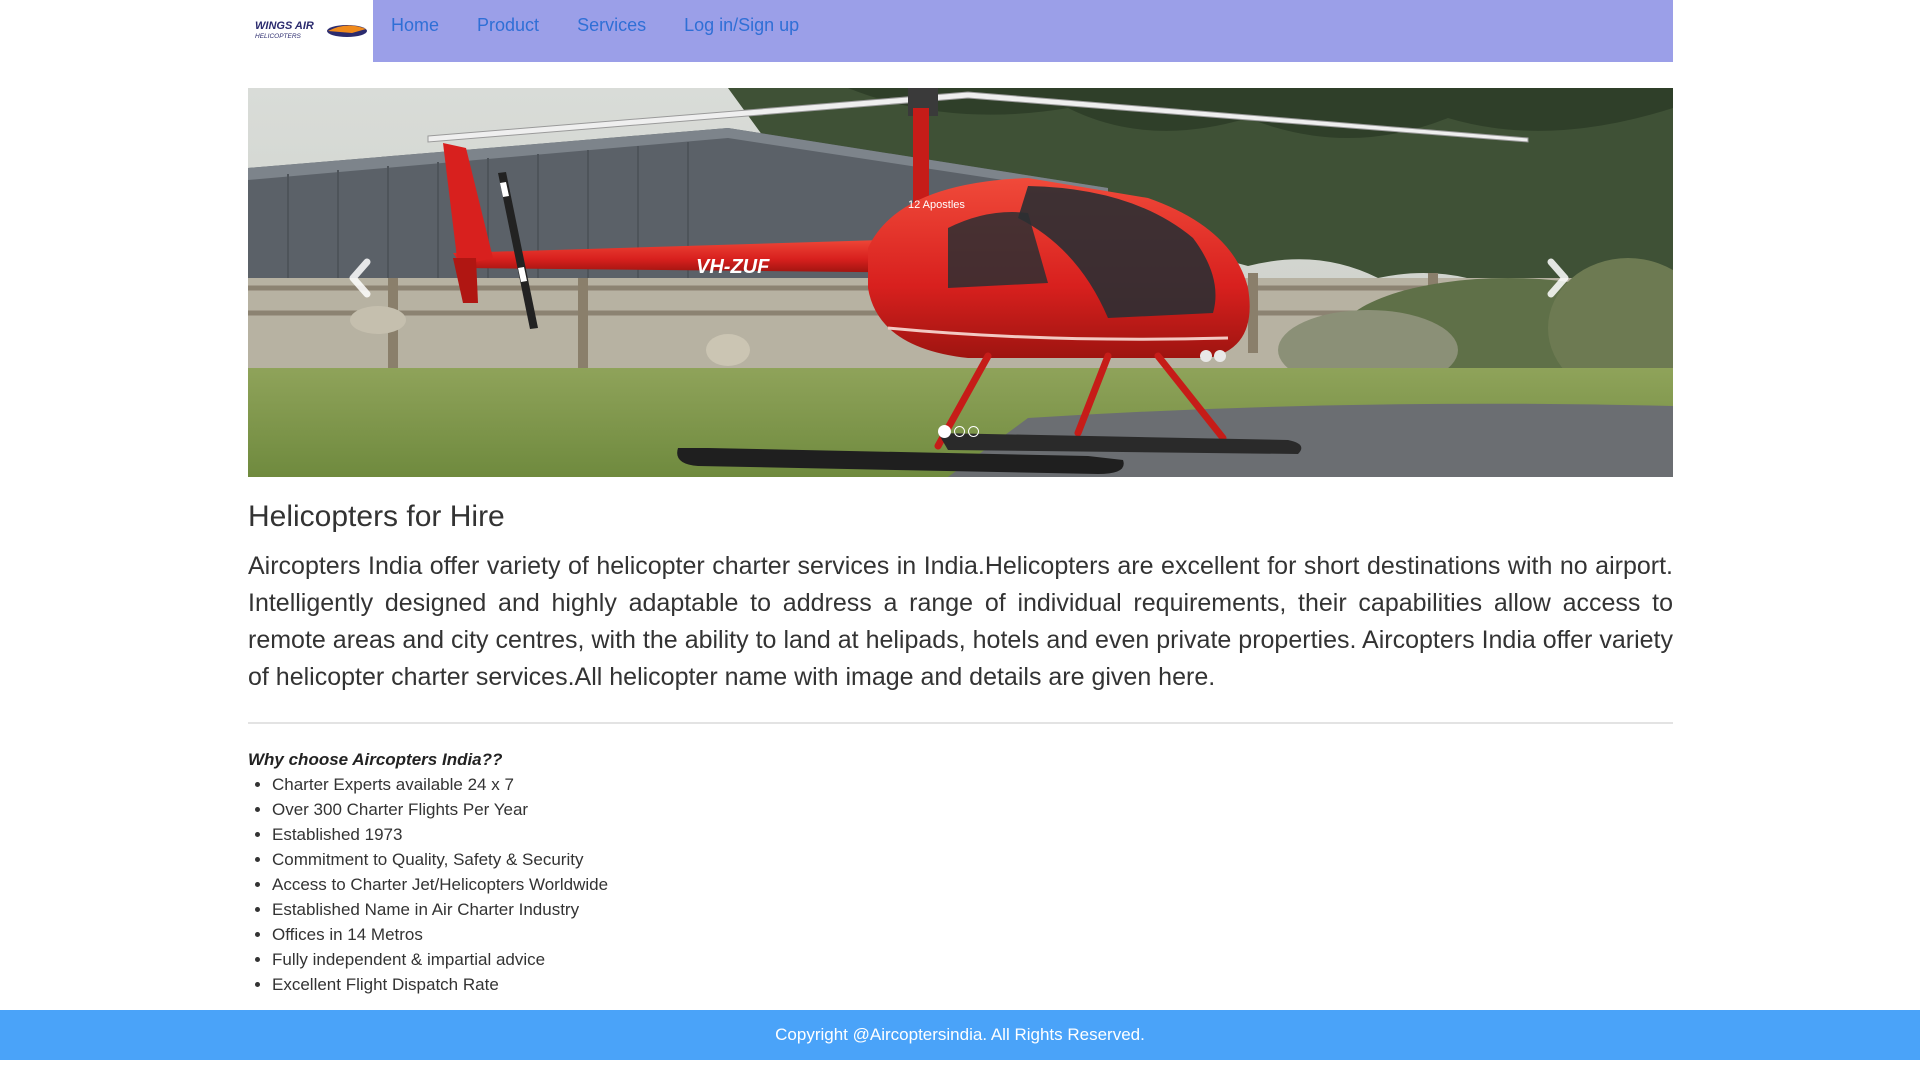 The width and height of the screenshot is (1920, 1080). What do you see at coordinates (440, 984) in the screenshot?
I see `list-item: Excellent Flight Dispatch Rate` at bounding box center [440, 984].